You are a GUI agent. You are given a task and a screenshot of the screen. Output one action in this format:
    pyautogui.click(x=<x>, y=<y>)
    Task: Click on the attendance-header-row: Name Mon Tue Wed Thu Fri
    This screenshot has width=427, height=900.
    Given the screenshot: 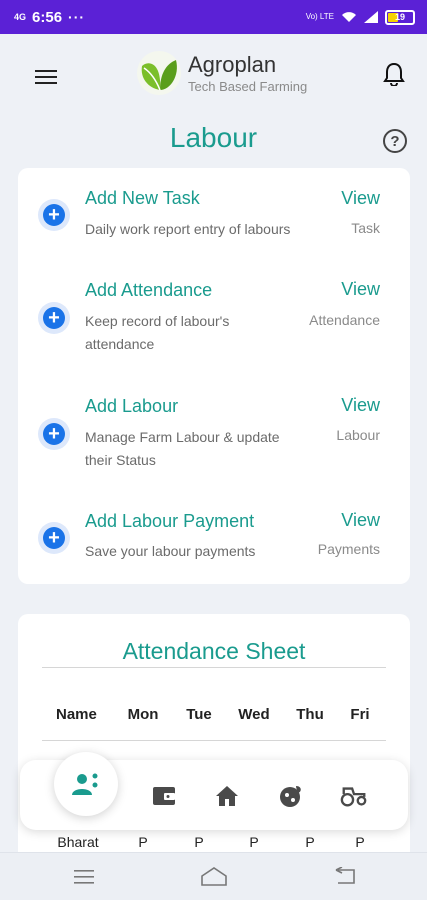 What is the action you would take?
    pyautogui.click(x=217, y=714)
    